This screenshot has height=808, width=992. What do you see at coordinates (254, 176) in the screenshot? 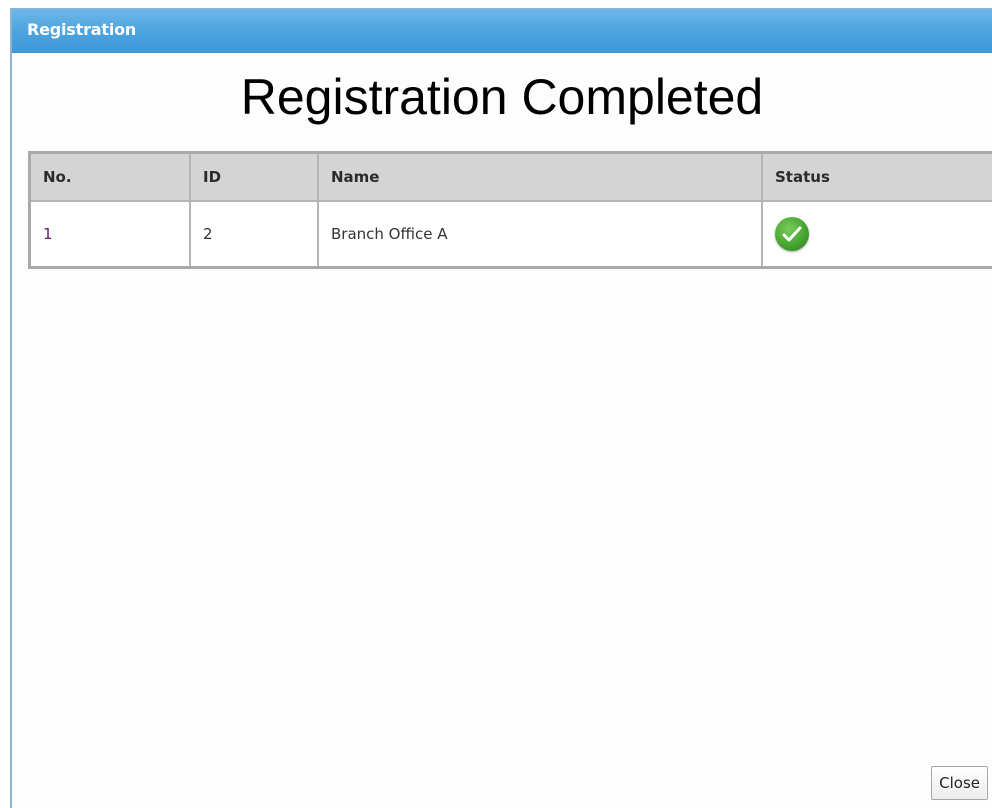
I see `column-header-id: ID` at bounding box center [254, 176].